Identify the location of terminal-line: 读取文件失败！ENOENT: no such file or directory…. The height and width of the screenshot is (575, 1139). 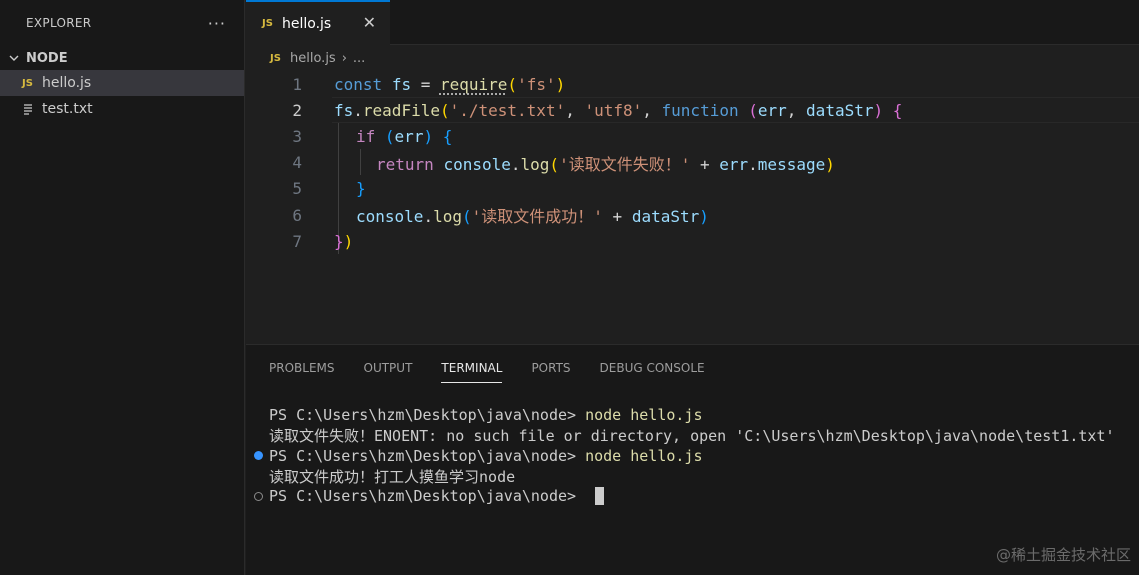
(692, 435).